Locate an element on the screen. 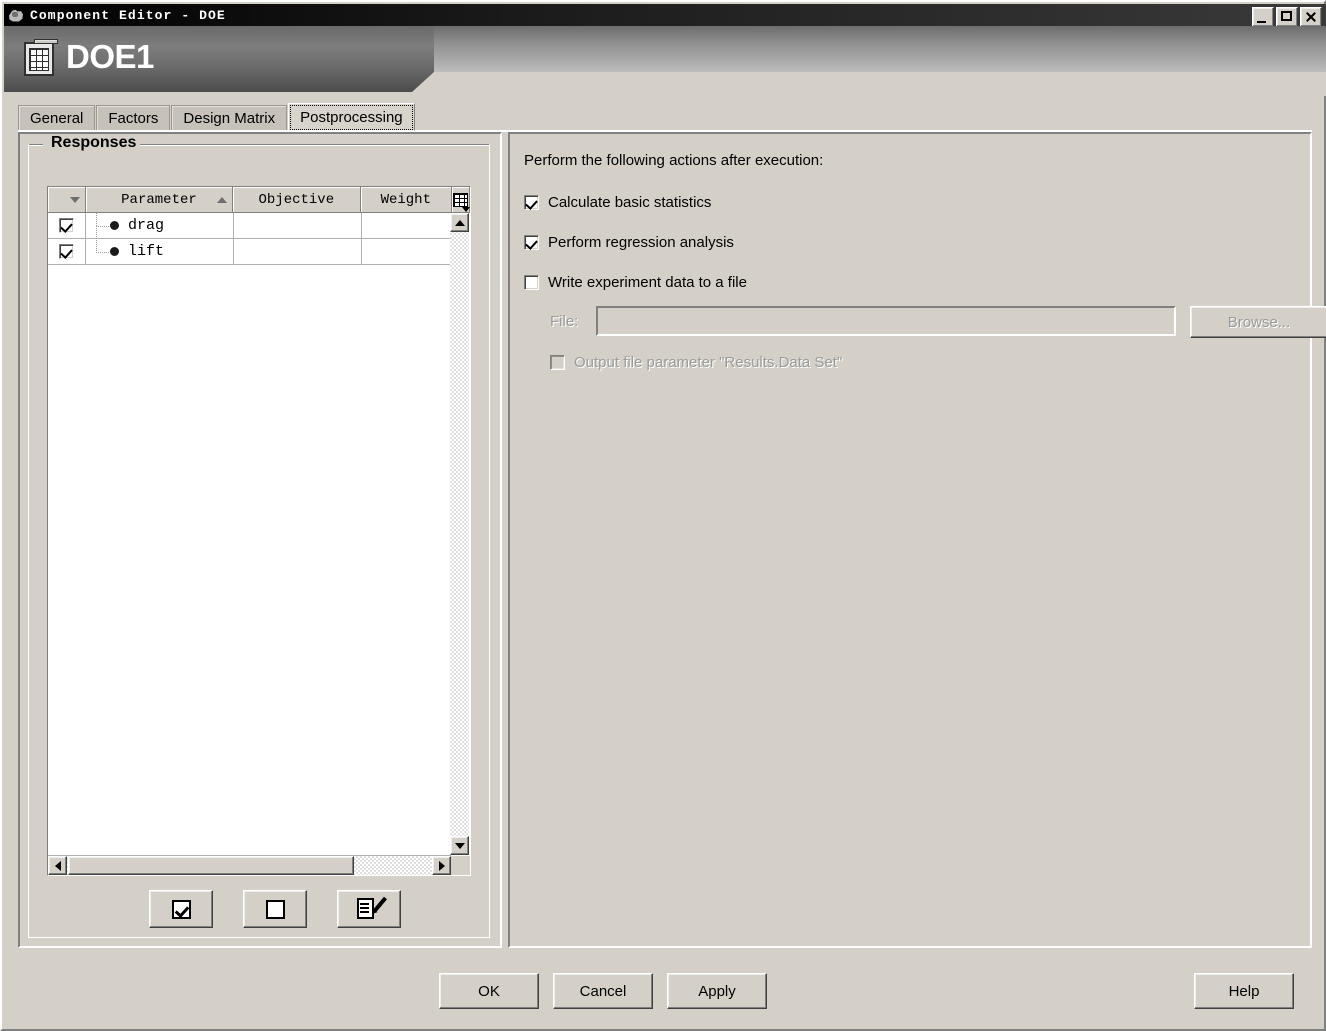  table-header-row: Parameter Objective Weight is located at coordinates (259, 200).